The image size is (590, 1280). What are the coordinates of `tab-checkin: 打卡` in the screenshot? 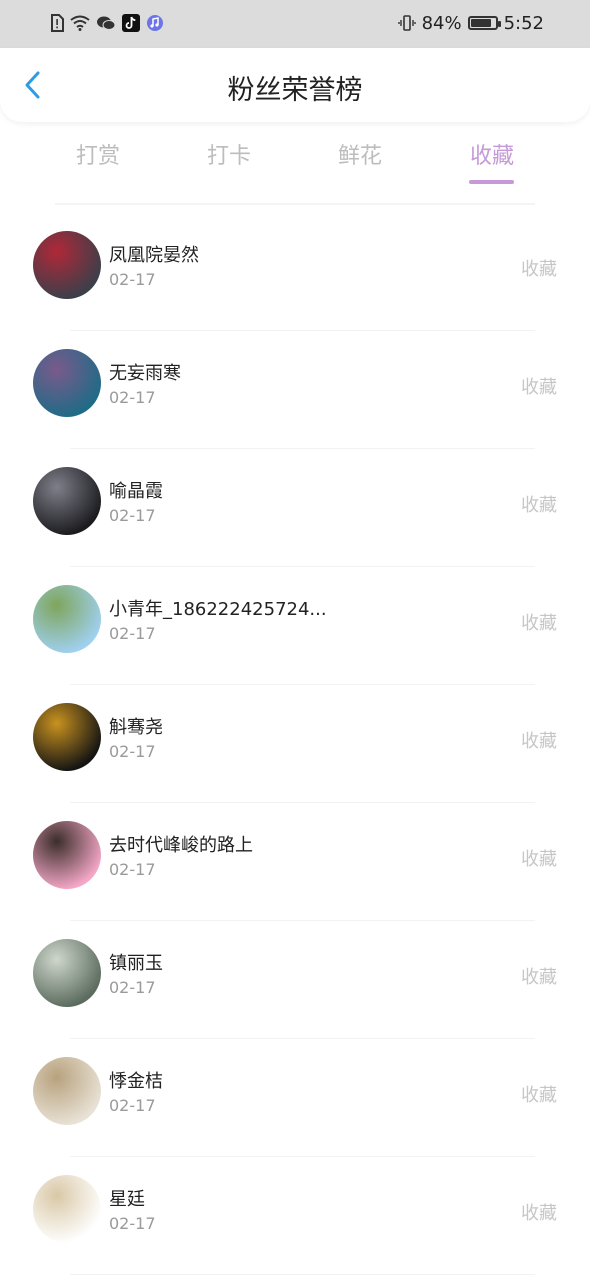 It's located at (229, 154).